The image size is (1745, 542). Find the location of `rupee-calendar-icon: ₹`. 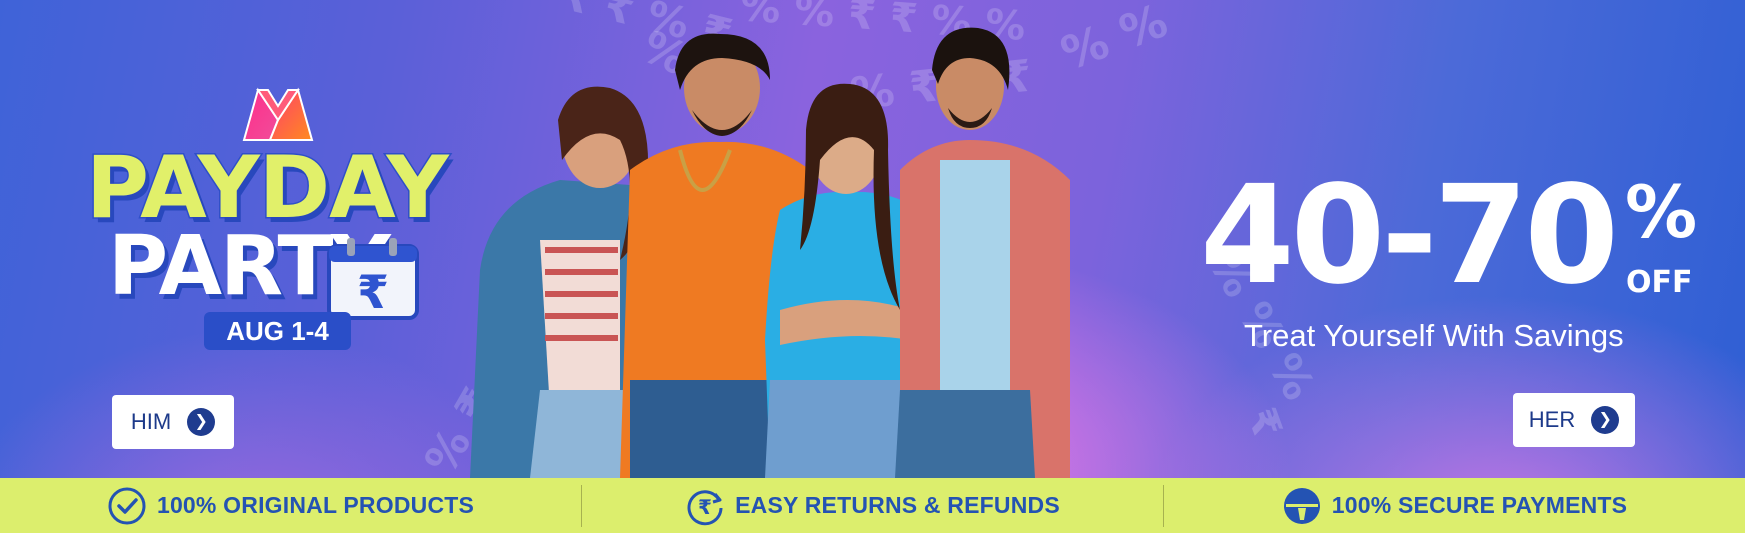

rupee-calendar-icon: ₹ is located at coordinates (373, 279).